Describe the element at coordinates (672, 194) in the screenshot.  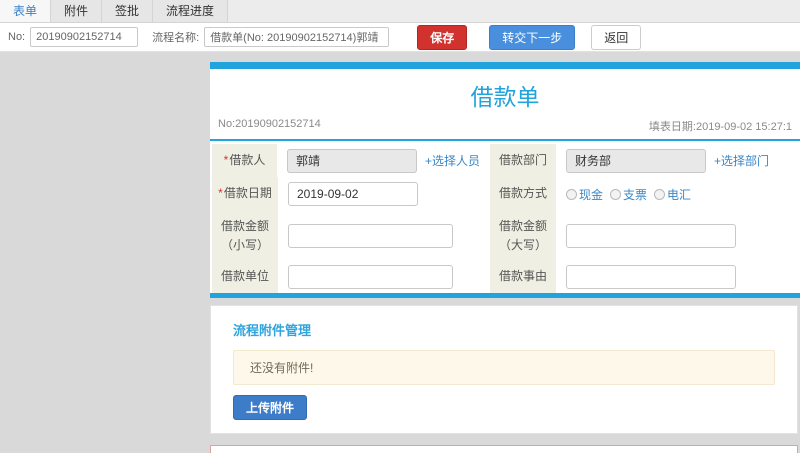
I see `radio-wire: 电汇` at that location.